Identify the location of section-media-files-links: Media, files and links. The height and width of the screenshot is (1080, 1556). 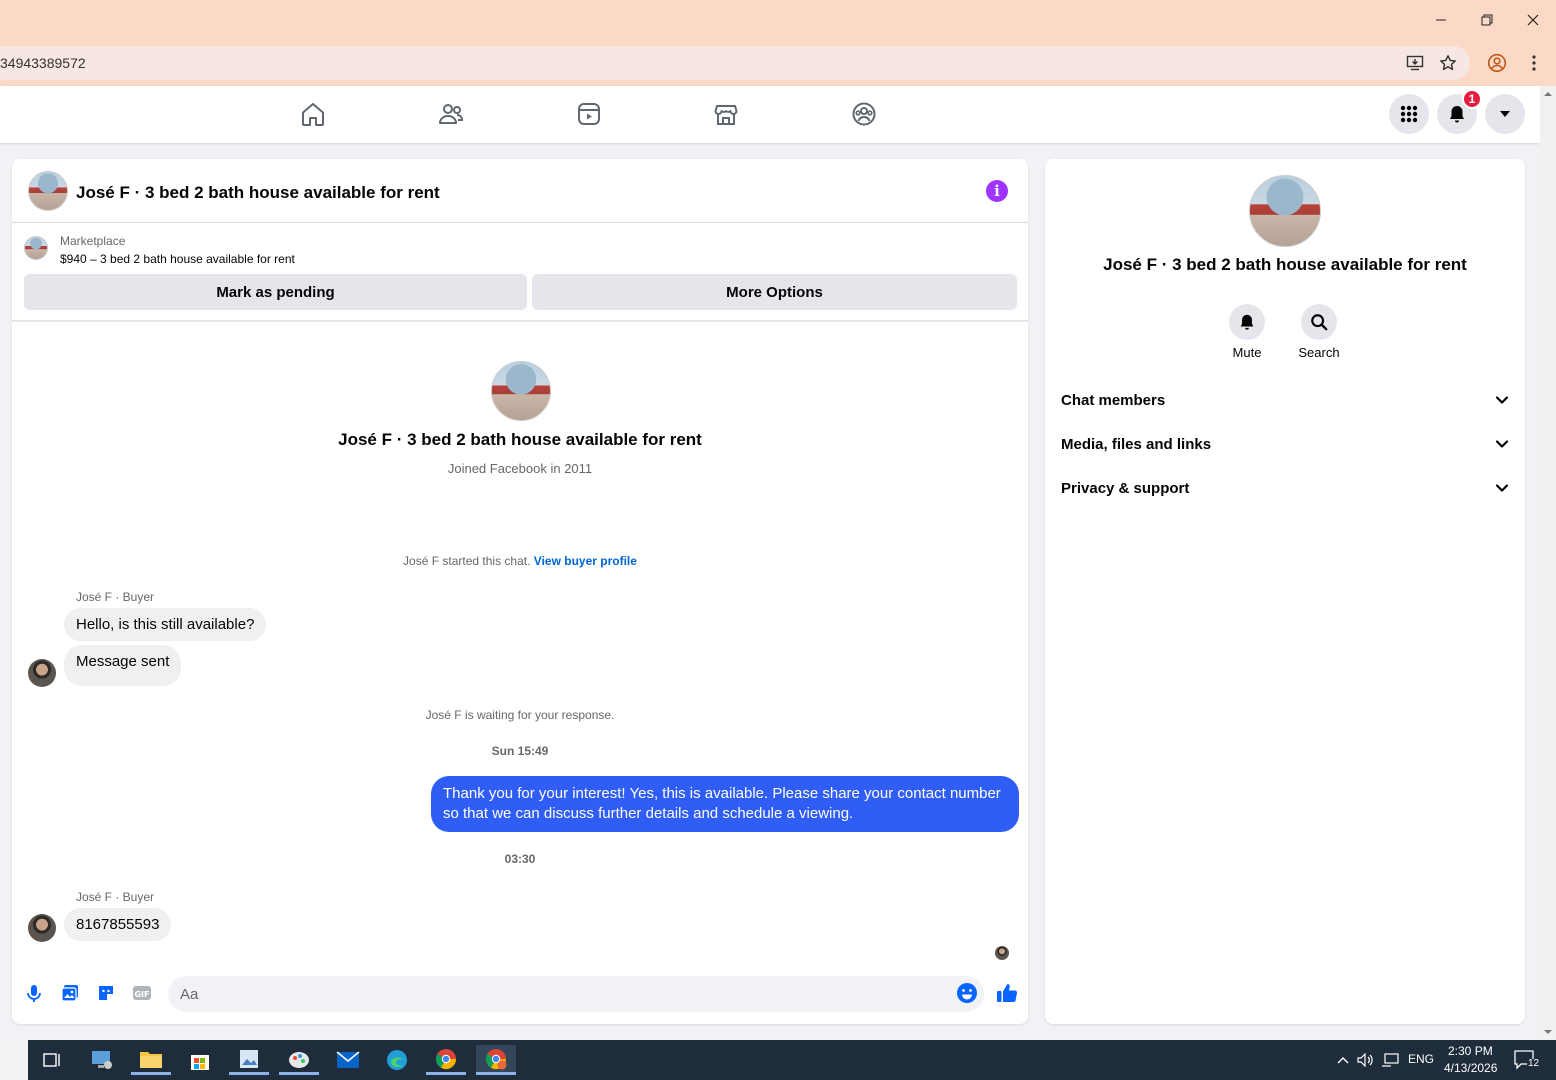
(1285, 444).